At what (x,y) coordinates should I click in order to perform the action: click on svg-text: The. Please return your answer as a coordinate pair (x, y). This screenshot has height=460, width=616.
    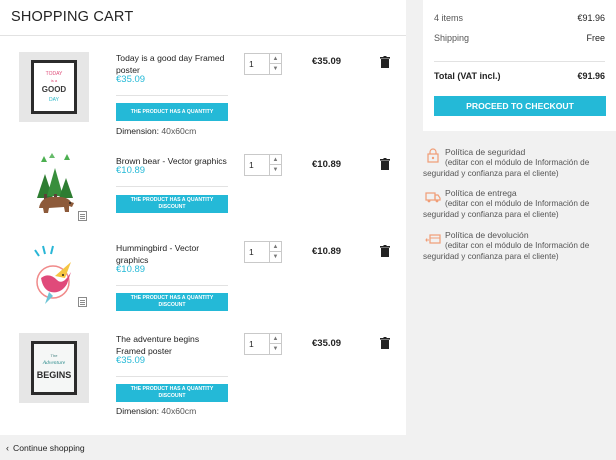
    Looking at the image, I should click on (55, 355).